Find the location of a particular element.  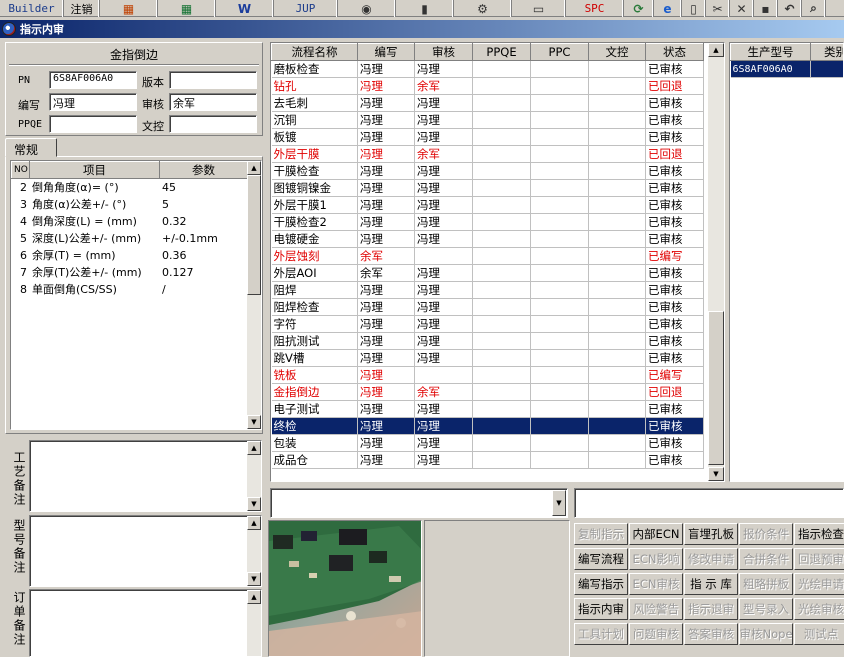

action-button: 测试点 is located at coordinates (819, 634).